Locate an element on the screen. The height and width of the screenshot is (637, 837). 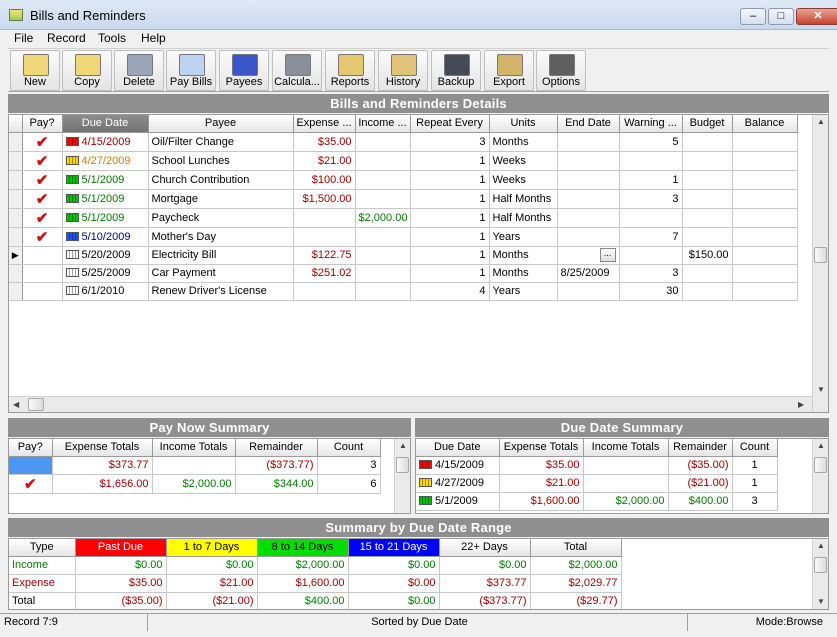
cell-value: ($21.00) is located at coordinates (212, 600).